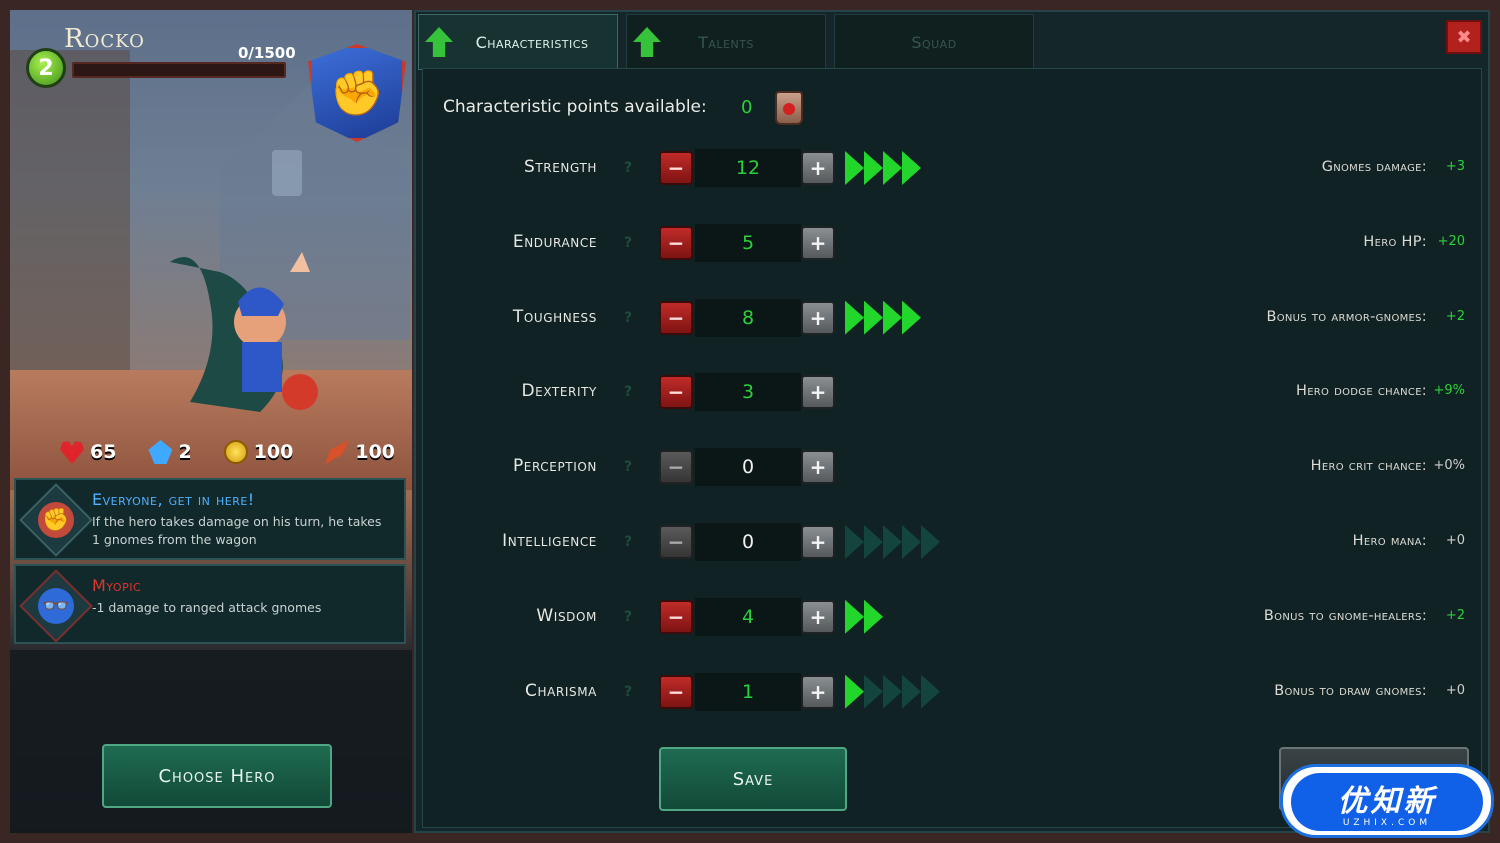 The height and width of the screenshot is (843, 1500). I want to click on attribute-row-dexterity: Dexterity? −3 + Hero dodge chance: +9%, so click(953, 393).